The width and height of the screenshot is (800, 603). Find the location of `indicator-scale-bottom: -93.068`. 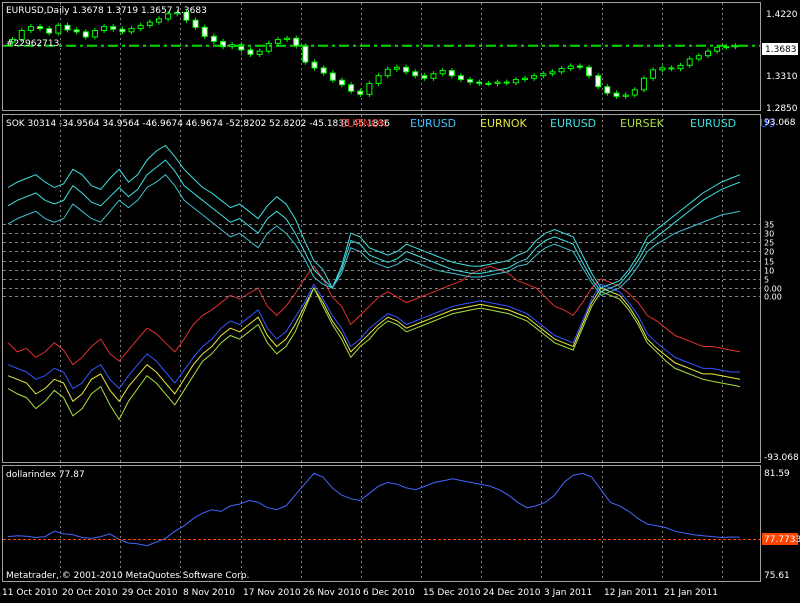

indicator-scale-bottom: -93.068 is located at coordinates (781, 458).